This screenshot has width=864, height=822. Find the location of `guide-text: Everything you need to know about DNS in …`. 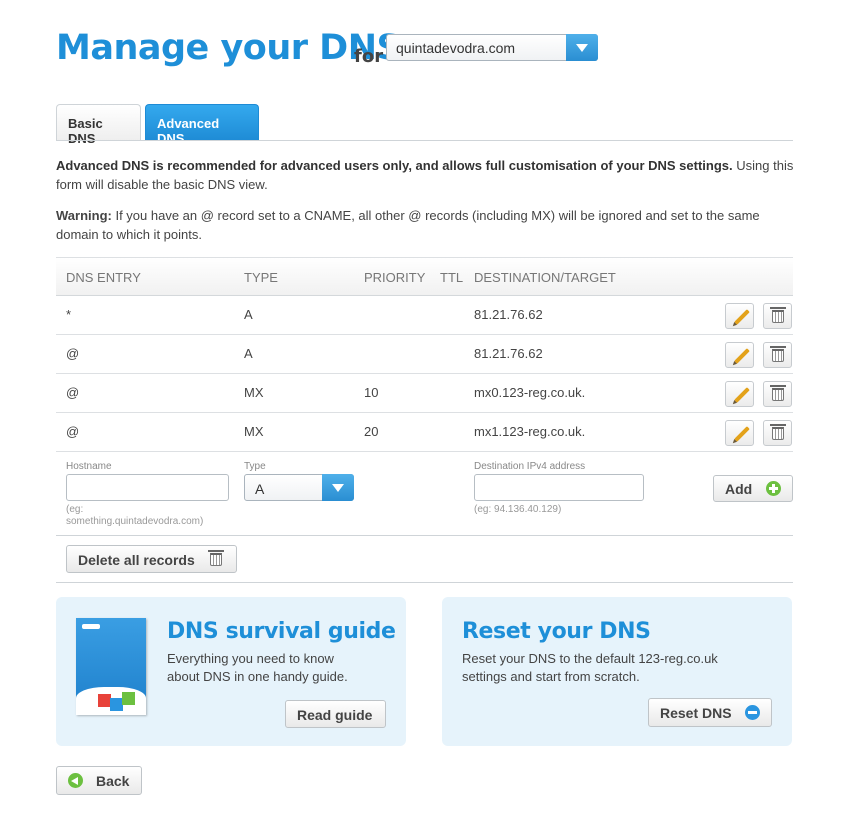

guide-text: Everything you need to know about DNS in … is located at coordinates (257, 668).